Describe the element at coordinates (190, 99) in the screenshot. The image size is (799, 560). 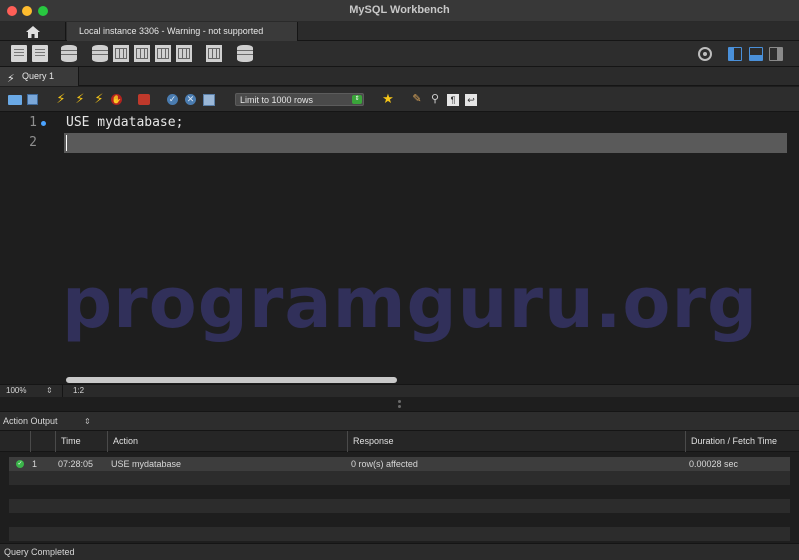
I see `rollback-icon: ✕` at that location.